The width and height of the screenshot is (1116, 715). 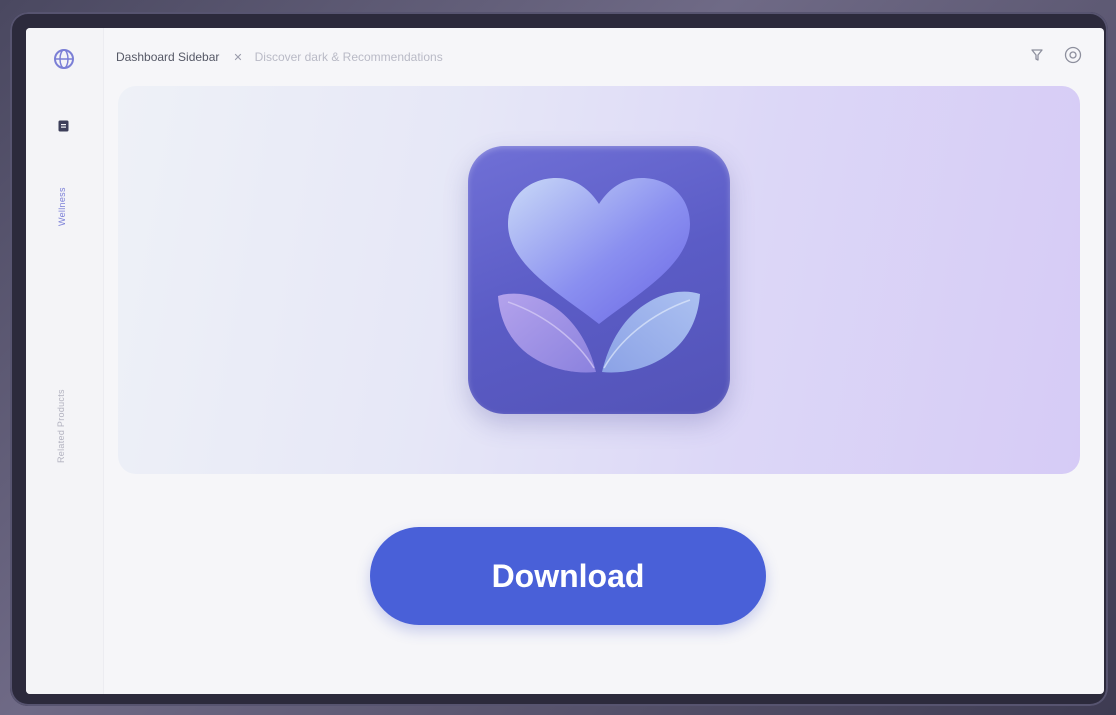 What do you see at coordinates (1037, 55) in the screenshot?
I see `filter-icon` at bounding box center [1037, 55].